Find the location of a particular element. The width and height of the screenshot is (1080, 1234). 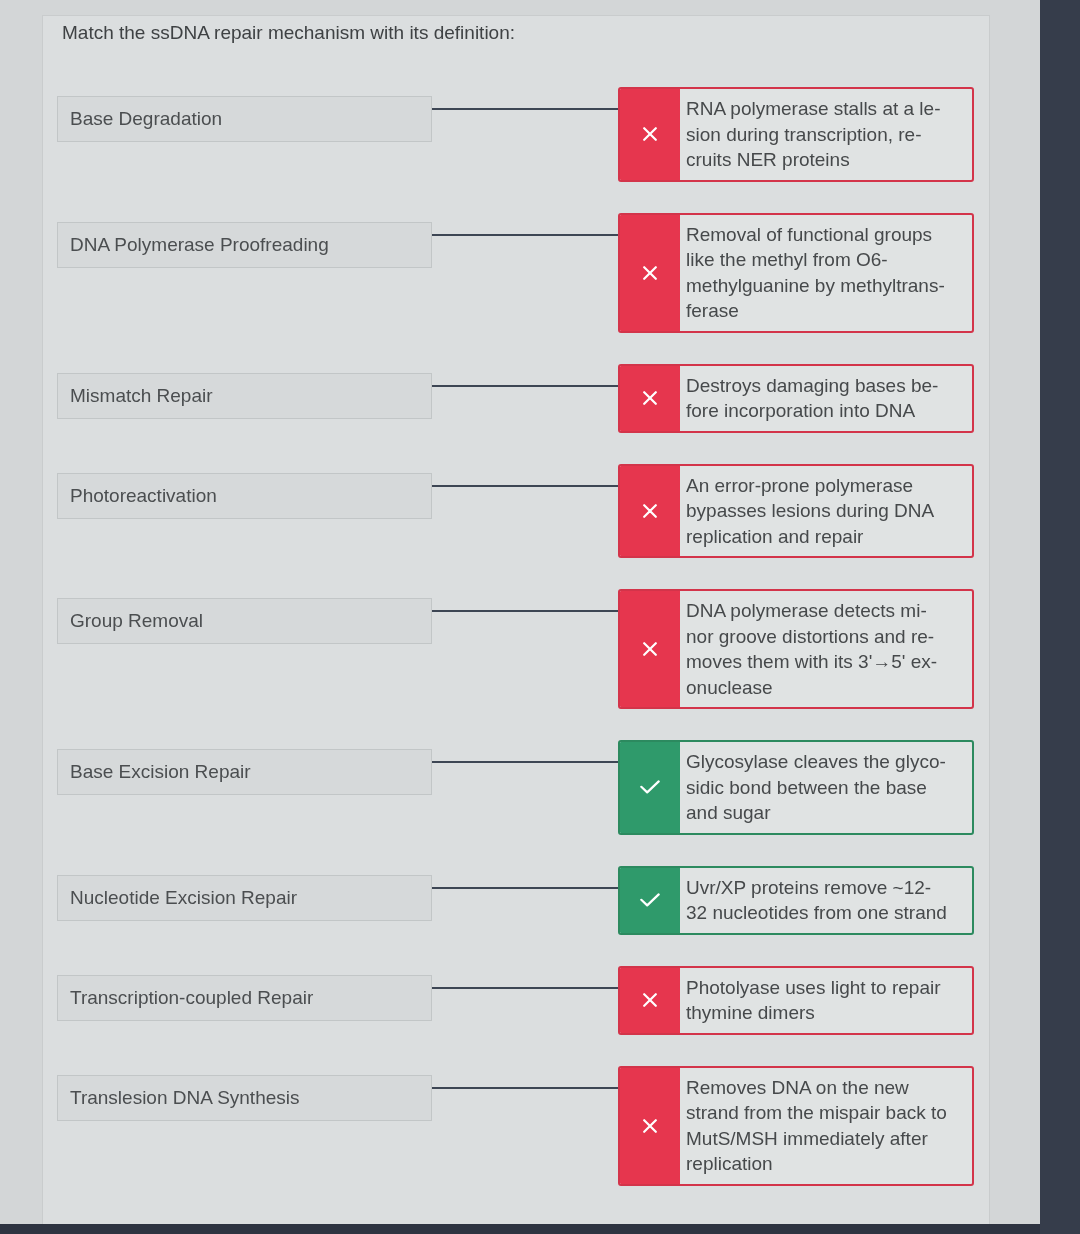

term-item: Transcription-coupled Repair is located at coordinates (244, 997).